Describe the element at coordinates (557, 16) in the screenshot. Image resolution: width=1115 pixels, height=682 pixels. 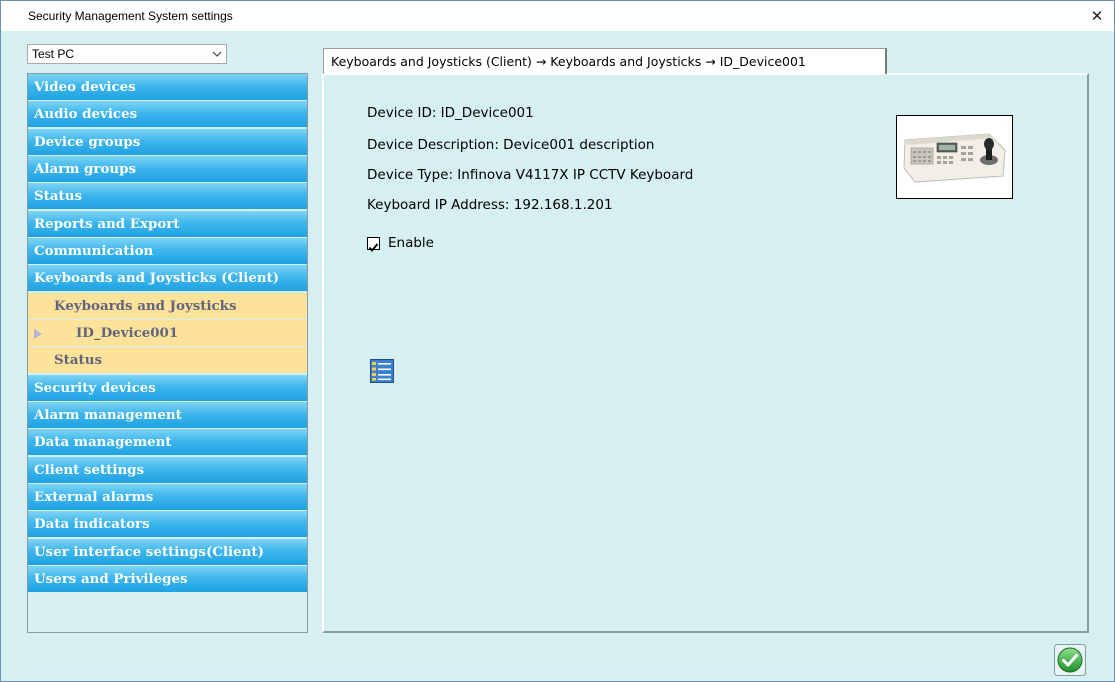
I see `title-bar: Security Management System settings ✕` at that location.